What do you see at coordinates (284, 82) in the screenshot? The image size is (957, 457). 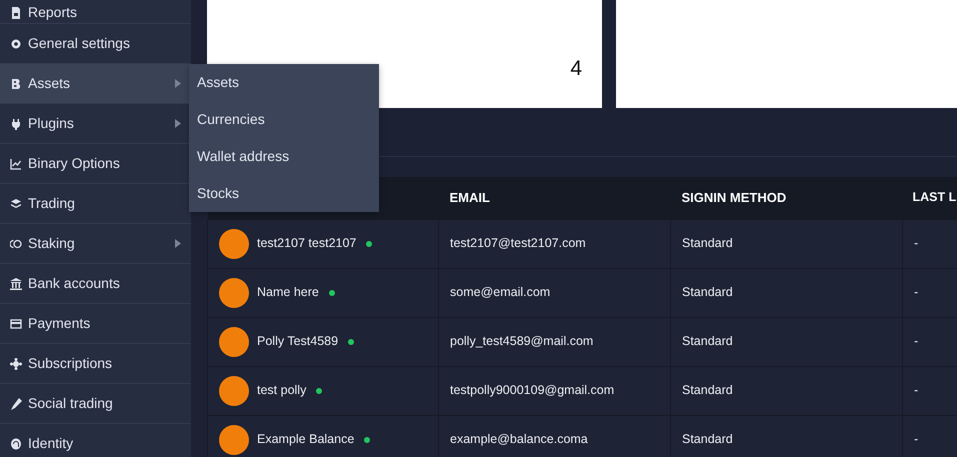 I see `submenu-item: Assets` at bounding box center [284, 82].